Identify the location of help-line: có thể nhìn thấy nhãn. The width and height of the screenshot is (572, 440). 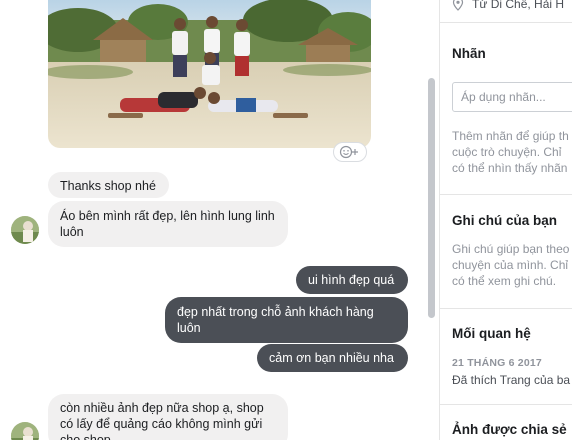
(510, 168).